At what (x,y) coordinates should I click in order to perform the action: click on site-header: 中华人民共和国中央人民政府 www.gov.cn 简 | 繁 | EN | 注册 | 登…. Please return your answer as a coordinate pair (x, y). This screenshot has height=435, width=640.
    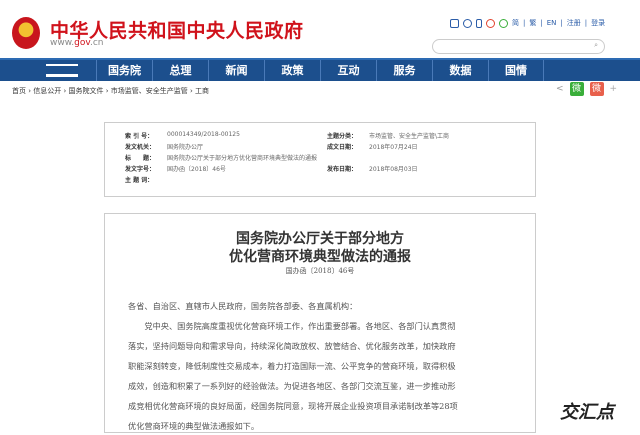
    Looking at the image, I should click on (320, 28).